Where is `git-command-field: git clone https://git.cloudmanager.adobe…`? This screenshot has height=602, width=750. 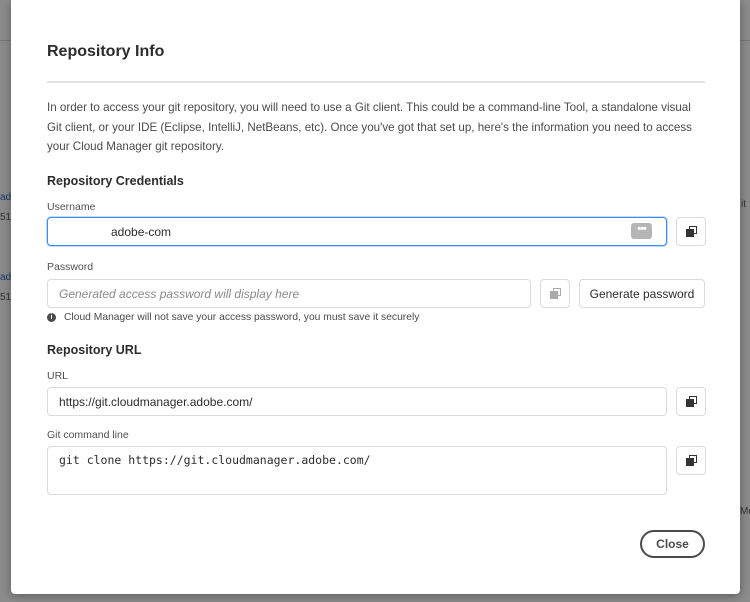 git-command-field: git clone https://git.cloudmanager.adobe… is located at coordinates (357, 470).